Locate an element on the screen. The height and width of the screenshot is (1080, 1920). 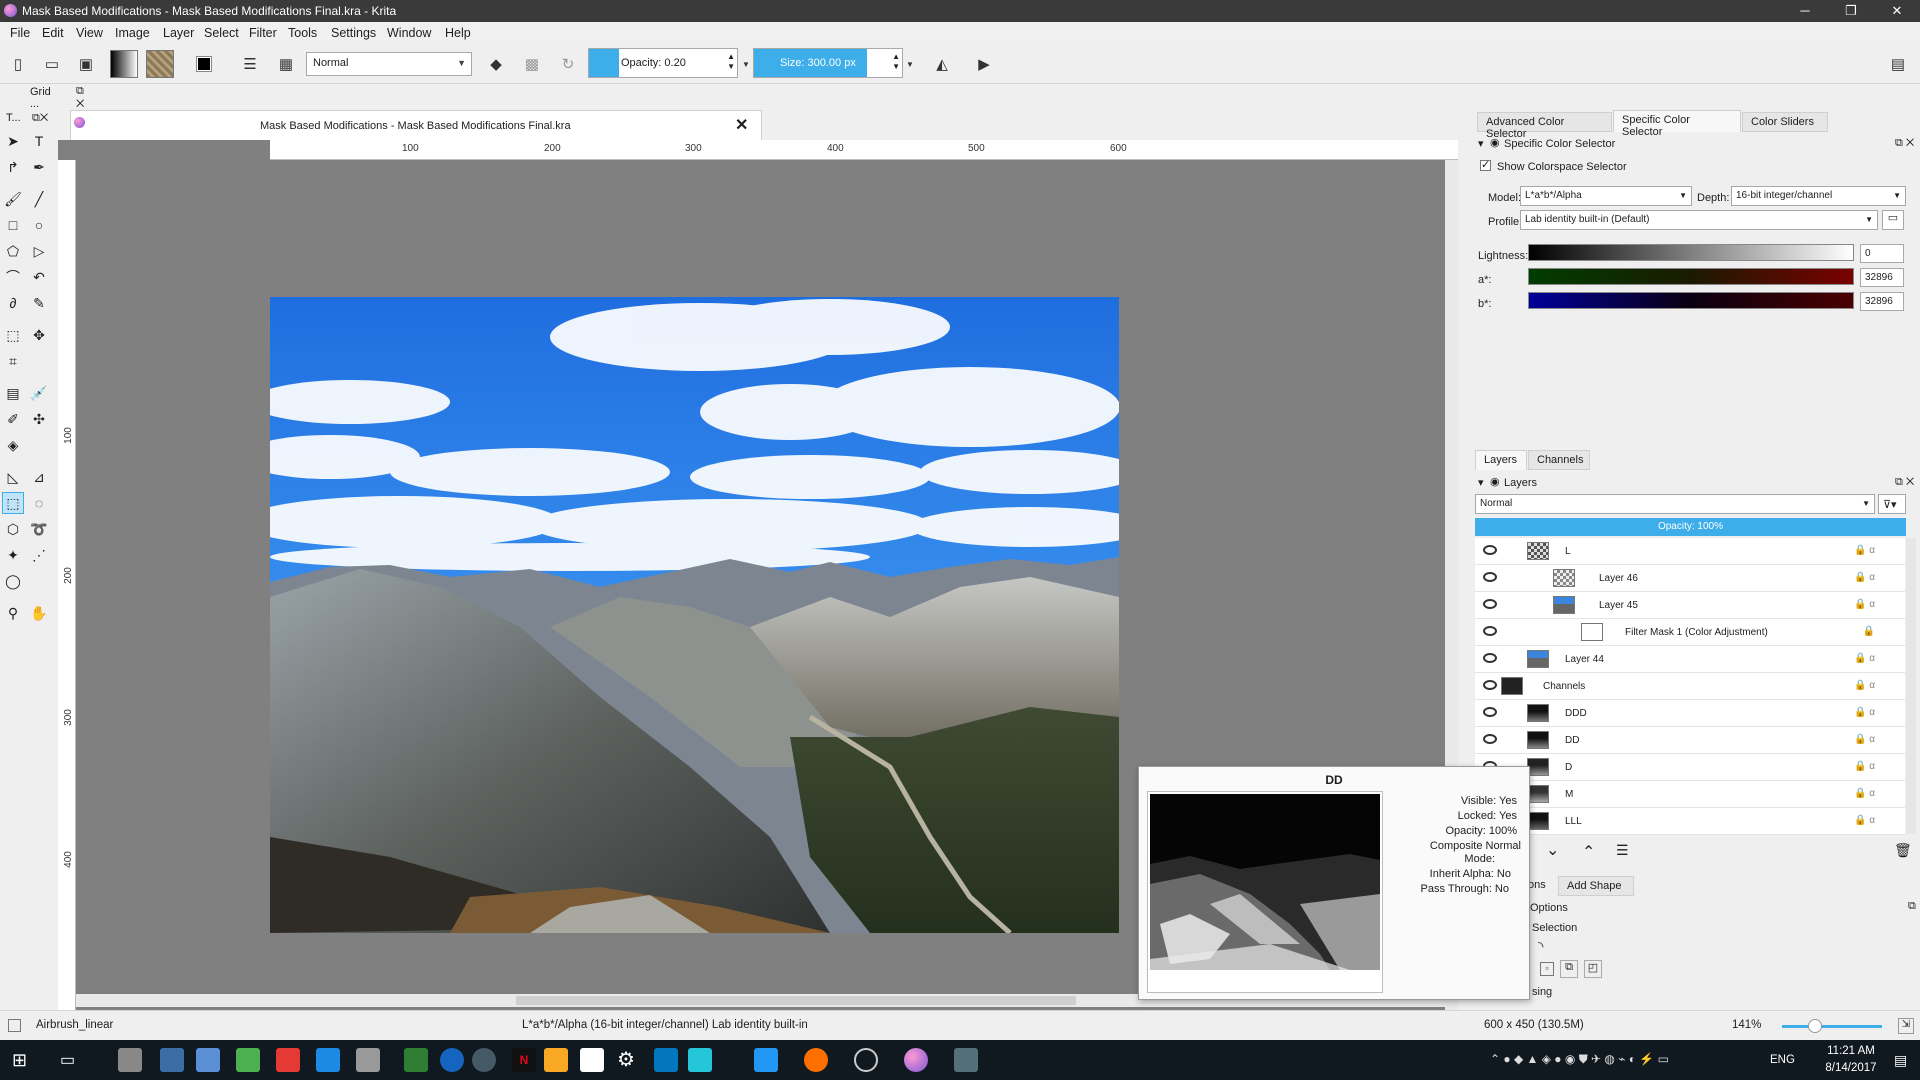
pan-tool-icon: ✋ is located at coordinates (39, 613).